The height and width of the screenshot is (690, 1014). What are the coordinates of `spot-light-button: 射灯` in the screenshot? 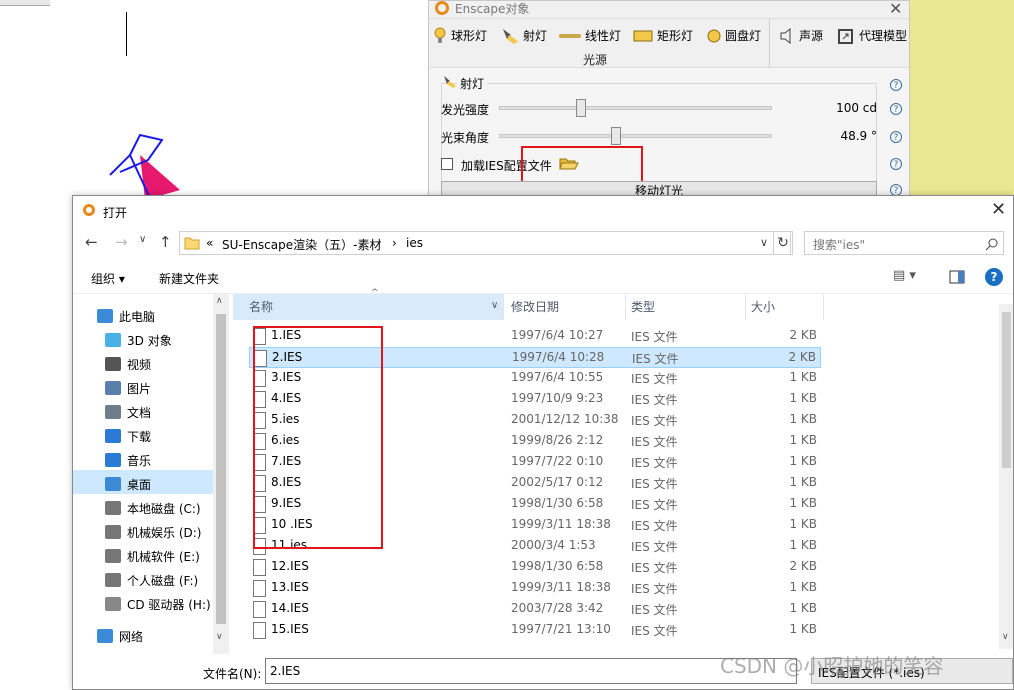 It's located at (524, 36).